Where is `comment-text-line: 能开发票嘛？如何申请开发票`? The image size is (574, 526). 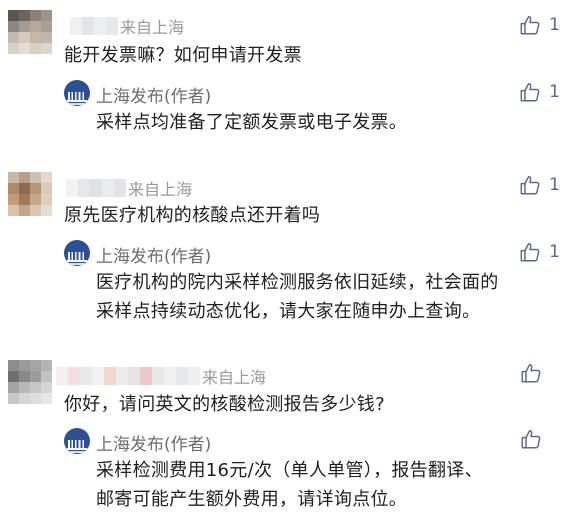 comment-text-line: 能开发票嘛？如何申请开发票 is located at coordinates (183, 55).